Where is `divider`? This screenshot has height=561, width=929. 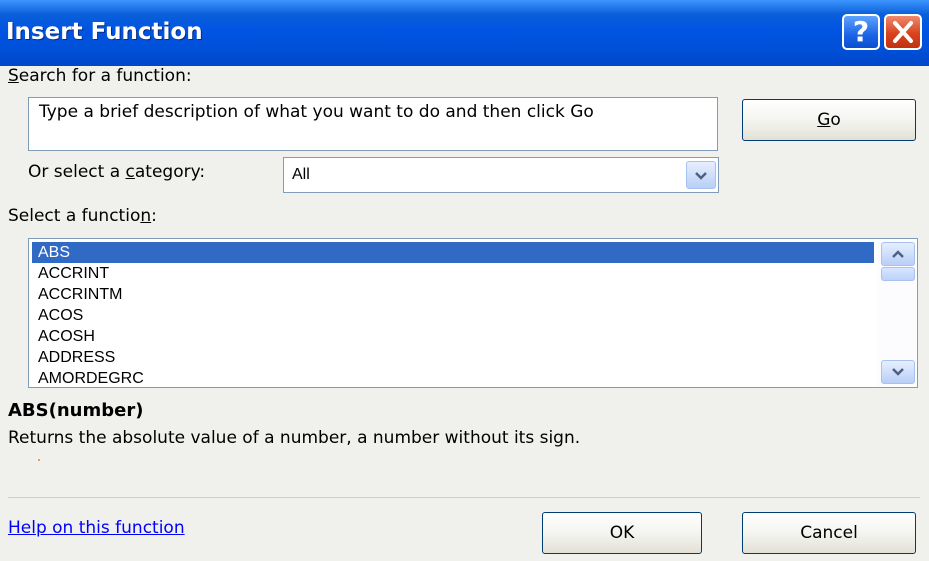
divider is located at coordinates (464, 497).